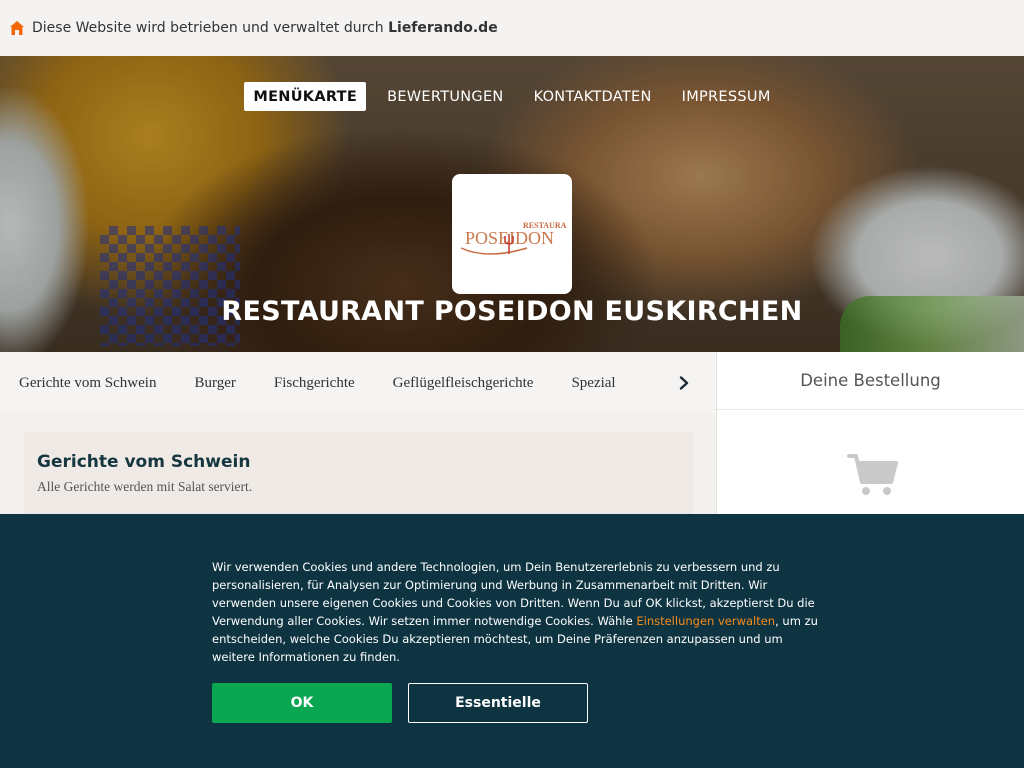 The image size is (1024, 768). What do you see at coordinates (302, 703) in the screenshot?
I see `cookie-ok-button: OK` at bounding box center [302, 703].